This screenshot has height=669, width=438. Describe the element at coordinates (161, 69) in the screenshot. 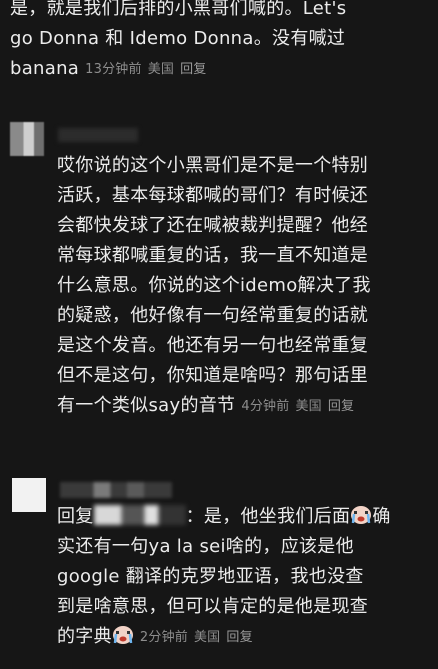

I see `comment-1-location: 美国` at that location.